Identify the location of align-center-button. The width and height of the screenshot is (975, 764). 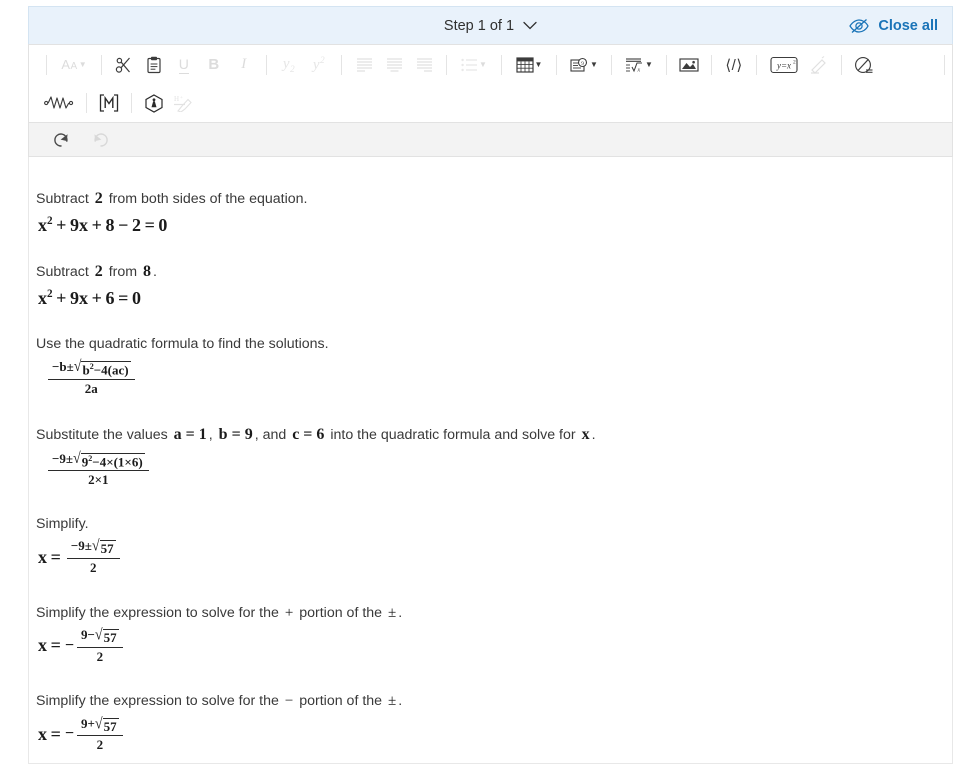
(394, 65).